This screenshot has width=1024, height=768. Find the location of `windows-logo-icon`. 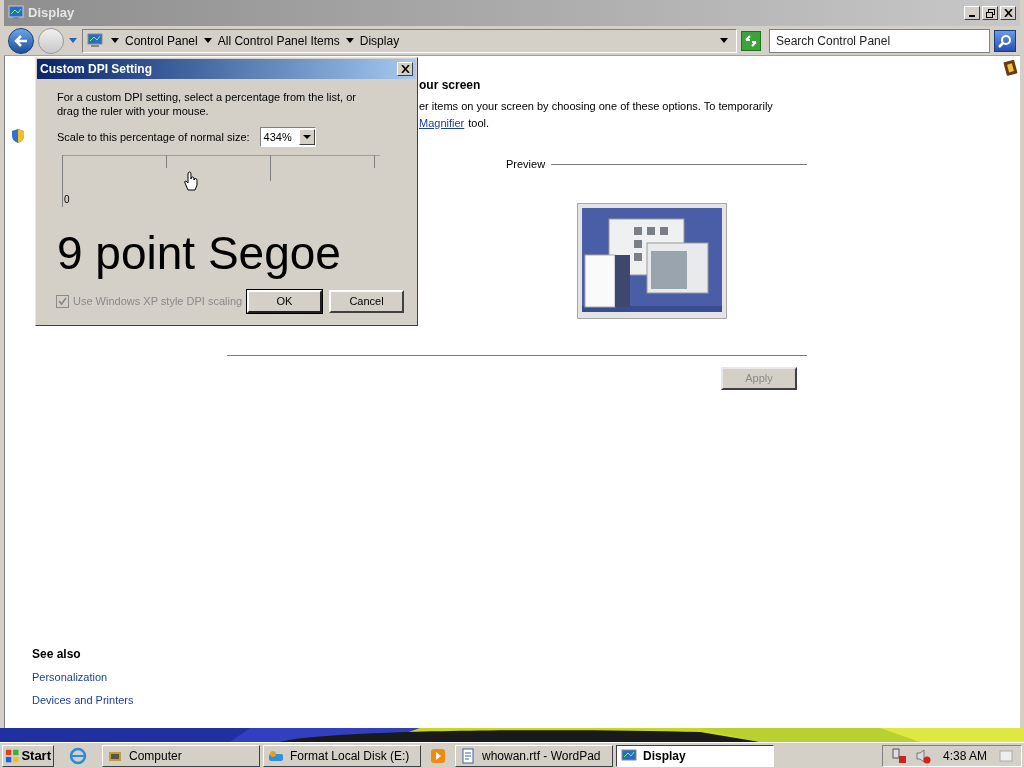

windows-logo-icon is located at coordinates (12, 755).